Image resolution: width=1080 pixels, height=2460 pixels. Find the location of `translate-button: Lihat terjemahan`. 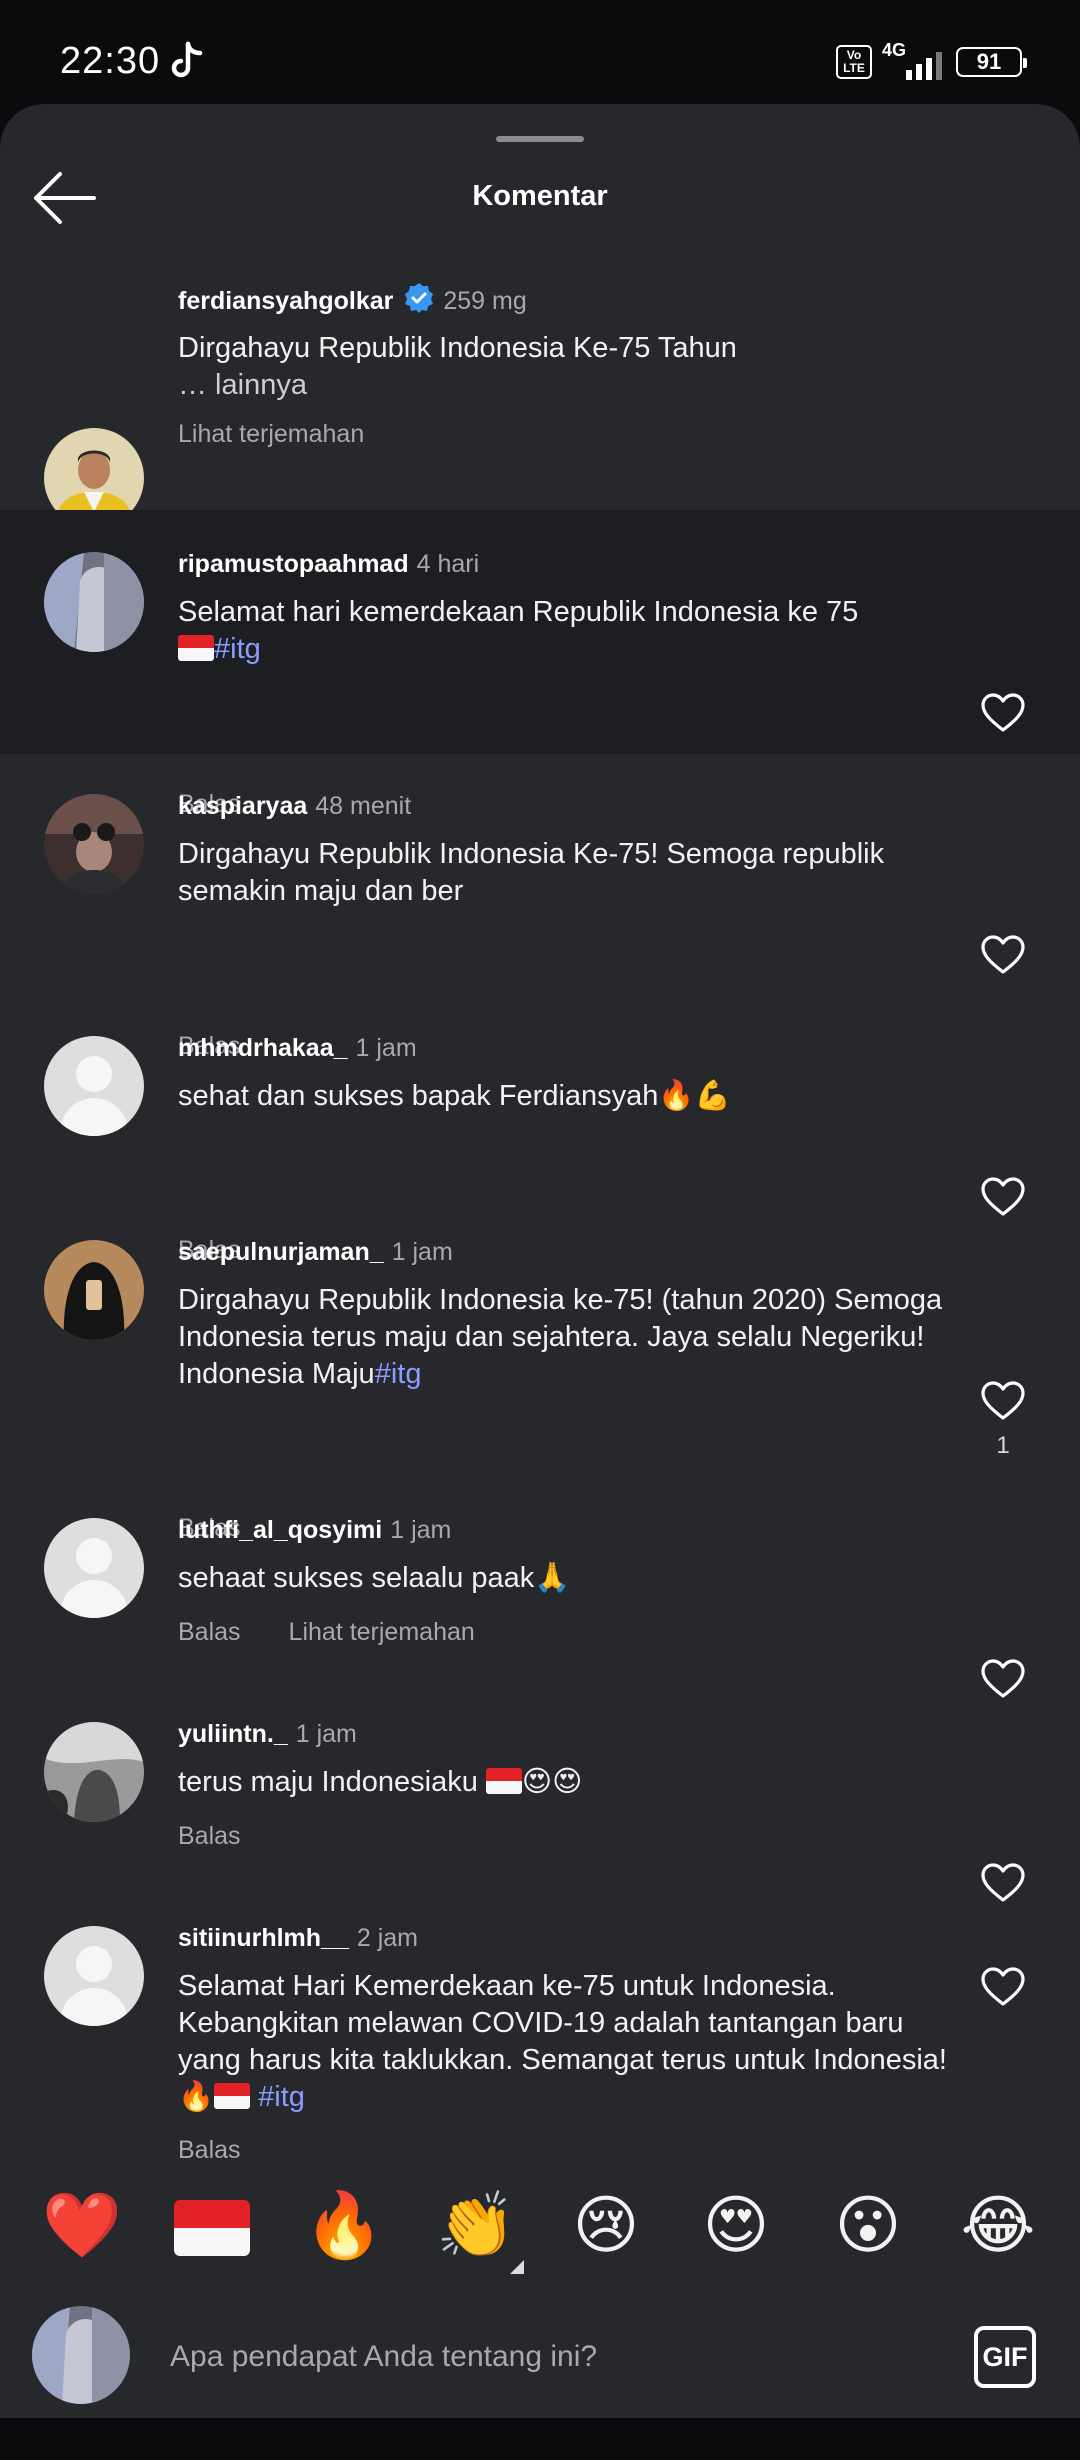

translate-button: Lihat terjemahan is located at coordinates (382, 1632).